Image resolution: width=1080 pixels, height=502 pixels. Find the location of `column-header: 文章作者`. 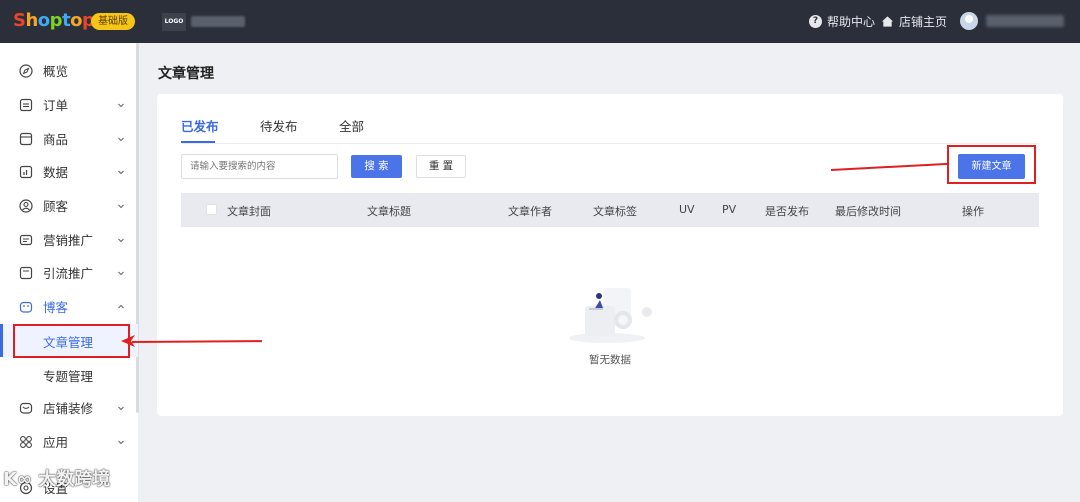

column-header: 文章作者 is located at coordinates (530, 211).